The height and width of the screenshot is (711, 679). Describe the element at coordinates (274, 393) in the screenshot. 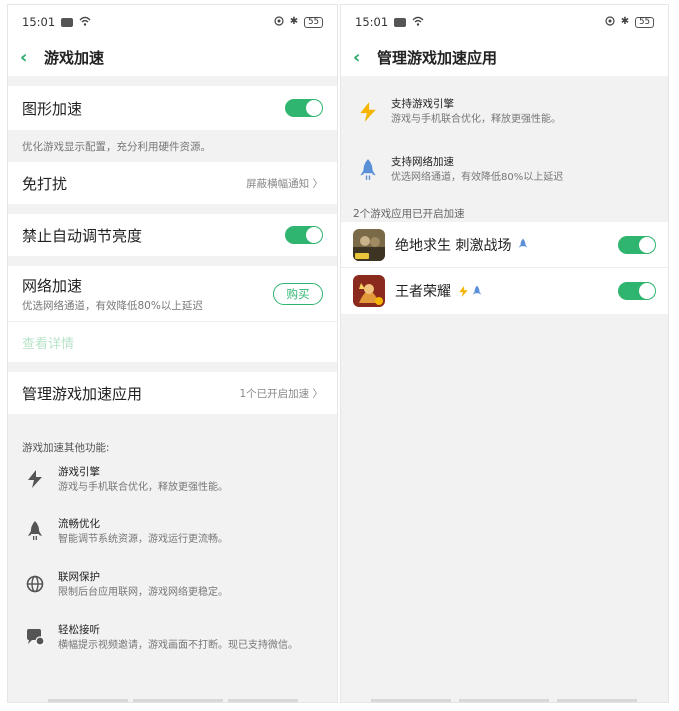

I see `manage-apps-value: 1个已开启加速` at that location.